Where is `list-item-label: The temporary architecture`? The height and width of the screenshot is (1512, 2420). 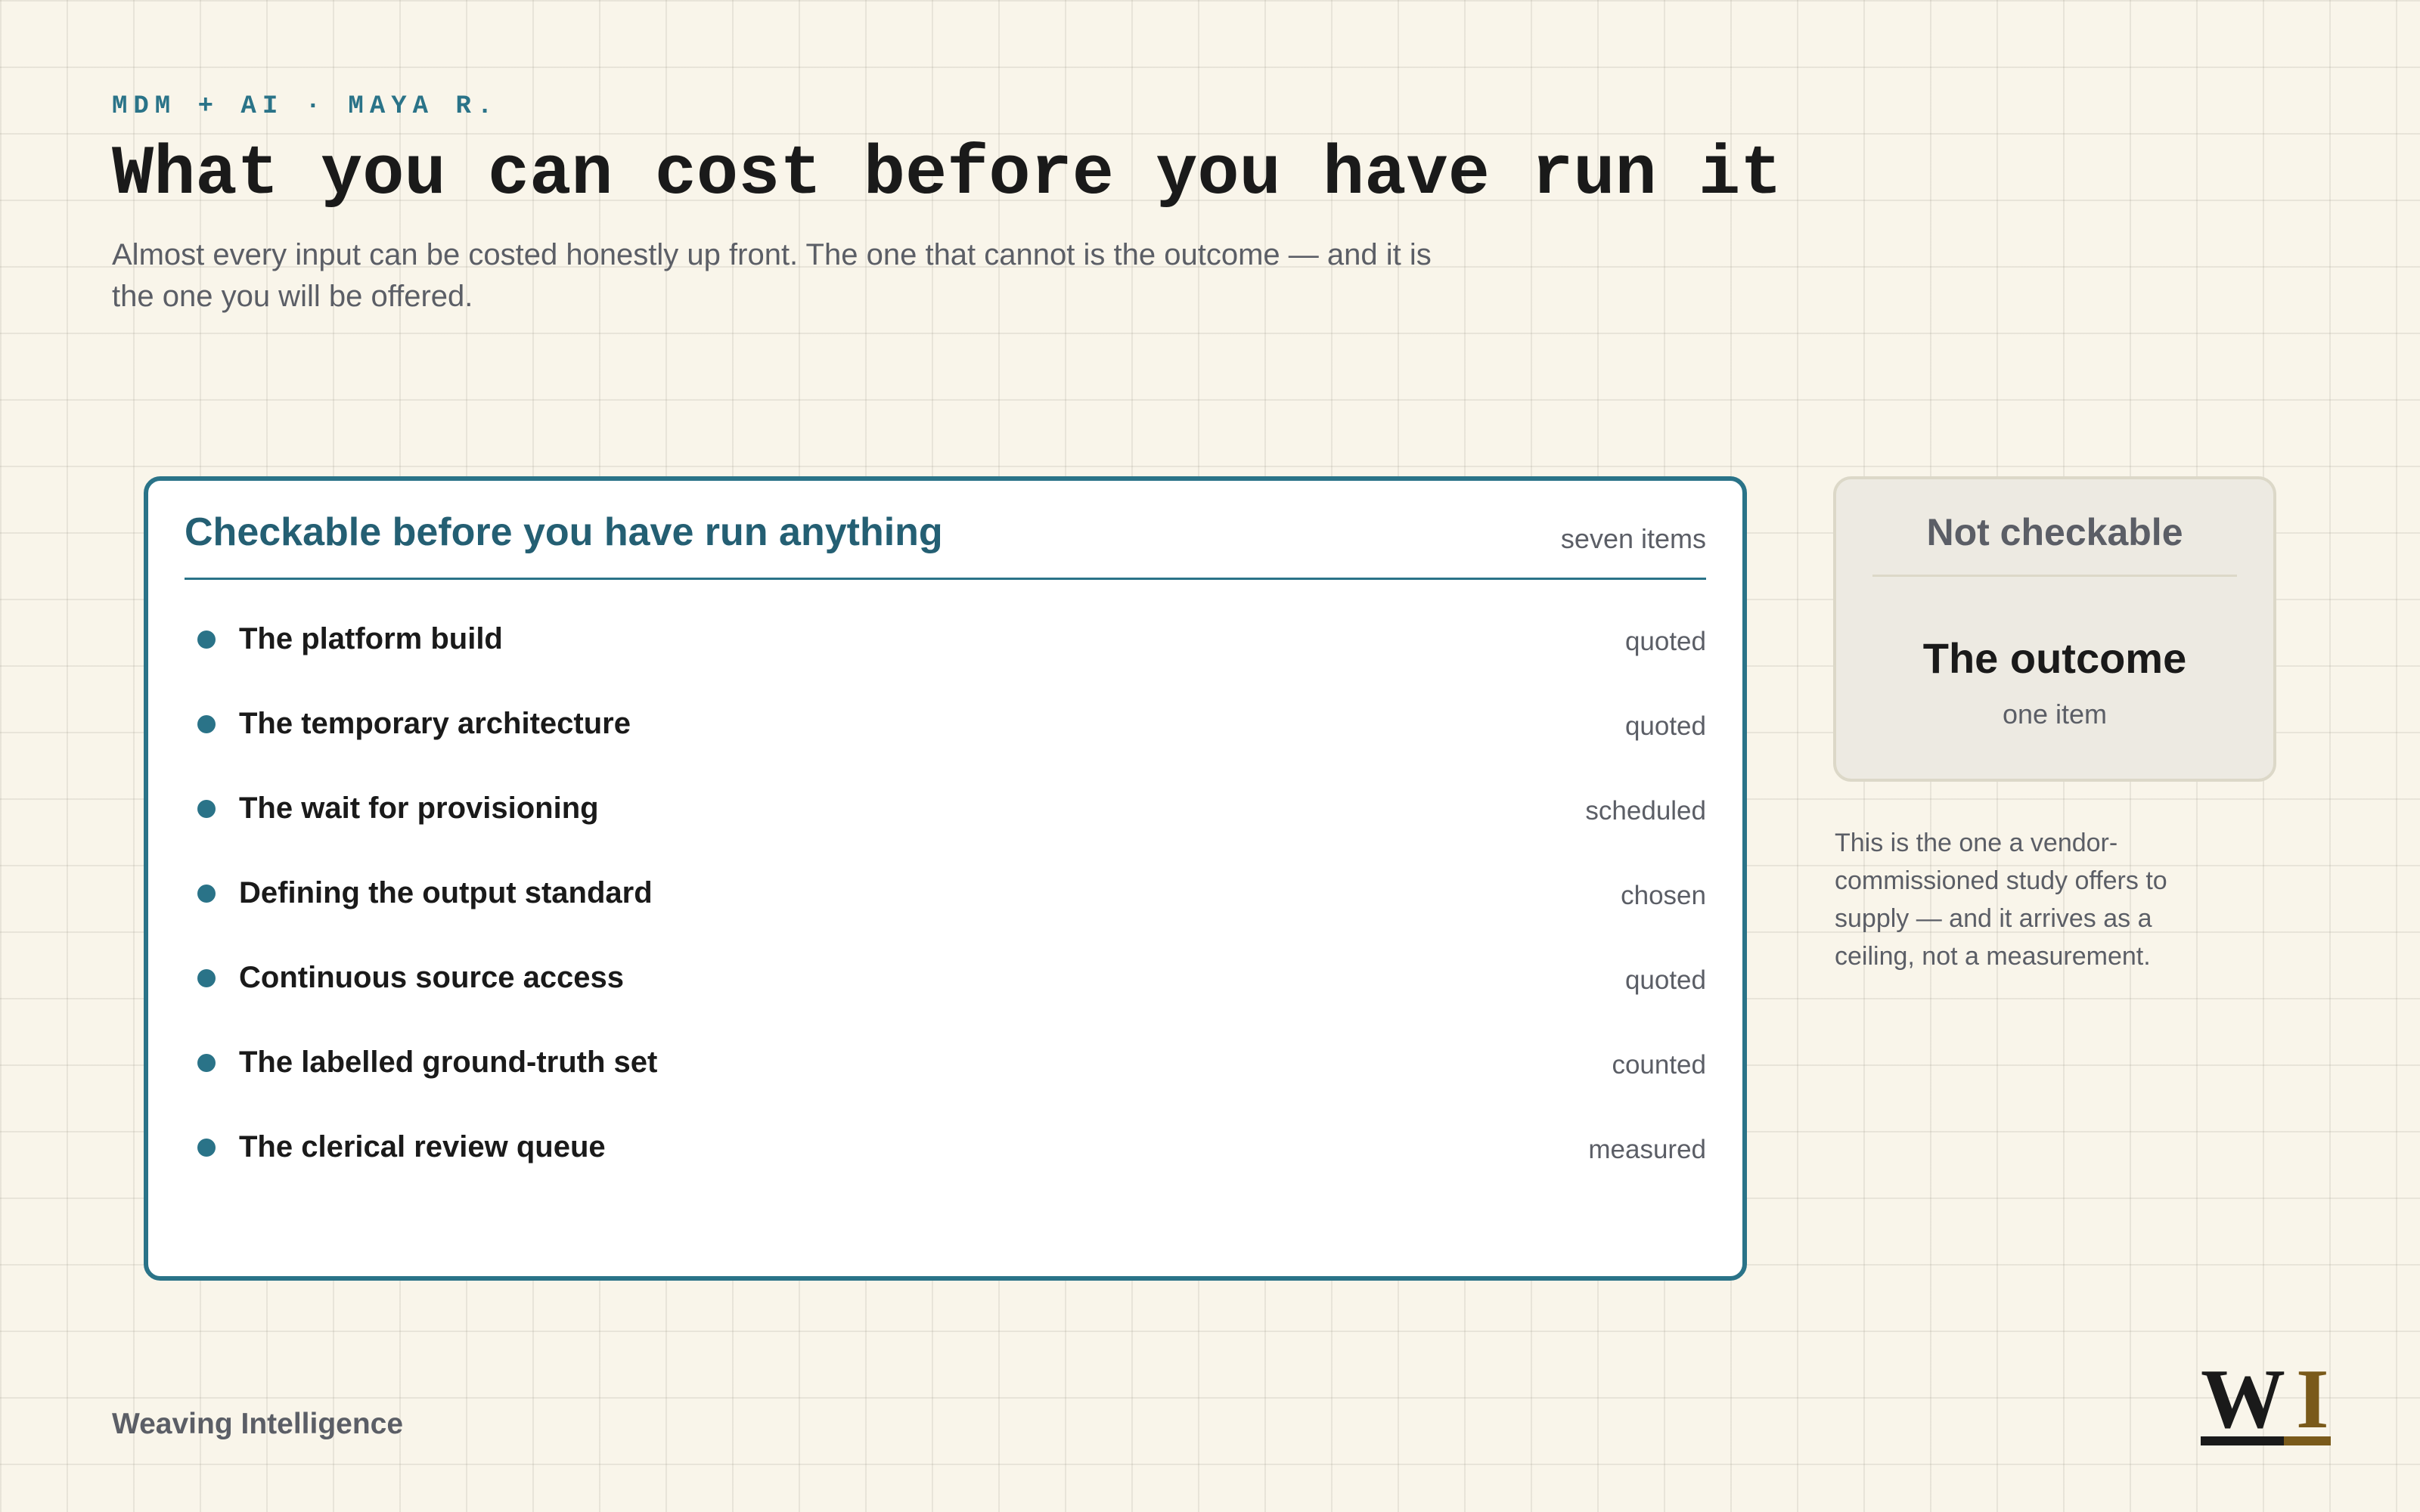 list-item-label: The temporary architecture is located at coordinates (435, 724).